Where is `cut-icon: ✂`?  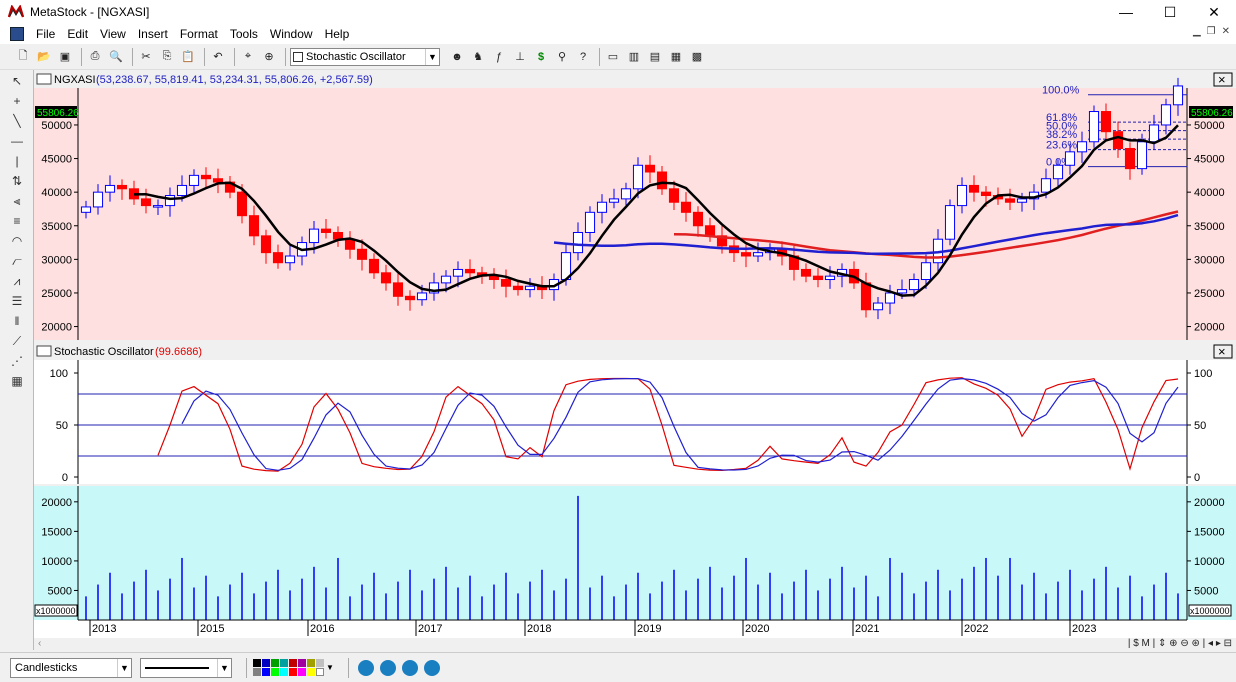 cut-icon: ✂ is located at coordinates (146, 57).